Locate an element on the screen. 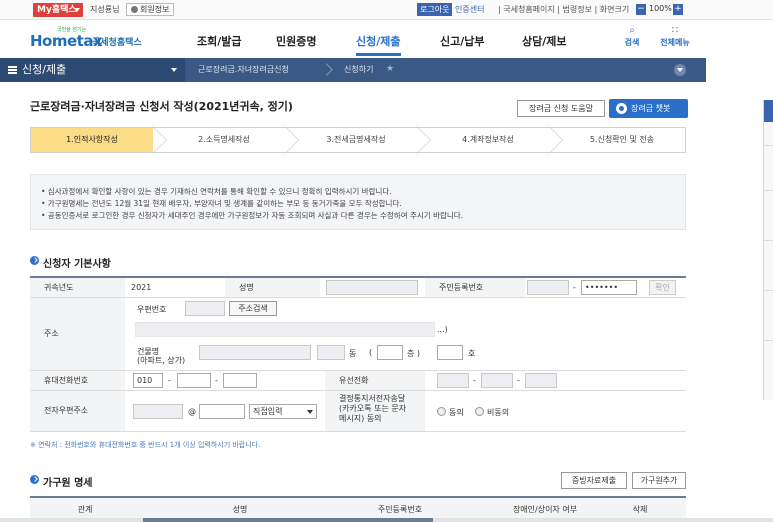 This screenshot has height=522, width=773. floor-field is located at coordinates (390, 352).